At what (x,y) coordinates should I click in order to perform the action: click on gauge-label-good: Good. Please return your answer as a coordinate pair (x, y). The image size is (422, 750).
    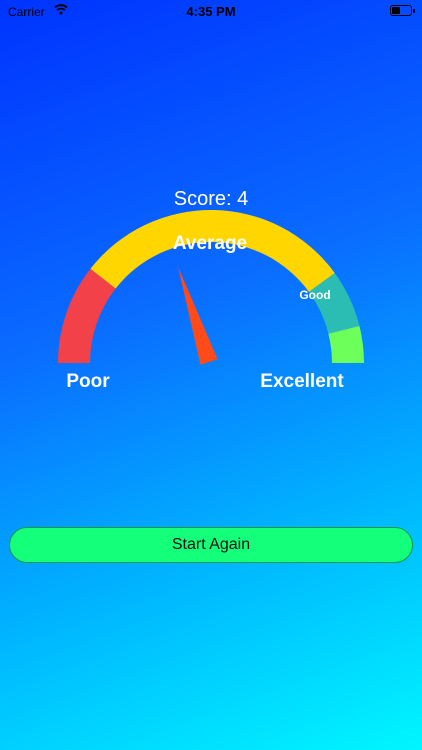
    Looking at the image, I should click on (314, 295).